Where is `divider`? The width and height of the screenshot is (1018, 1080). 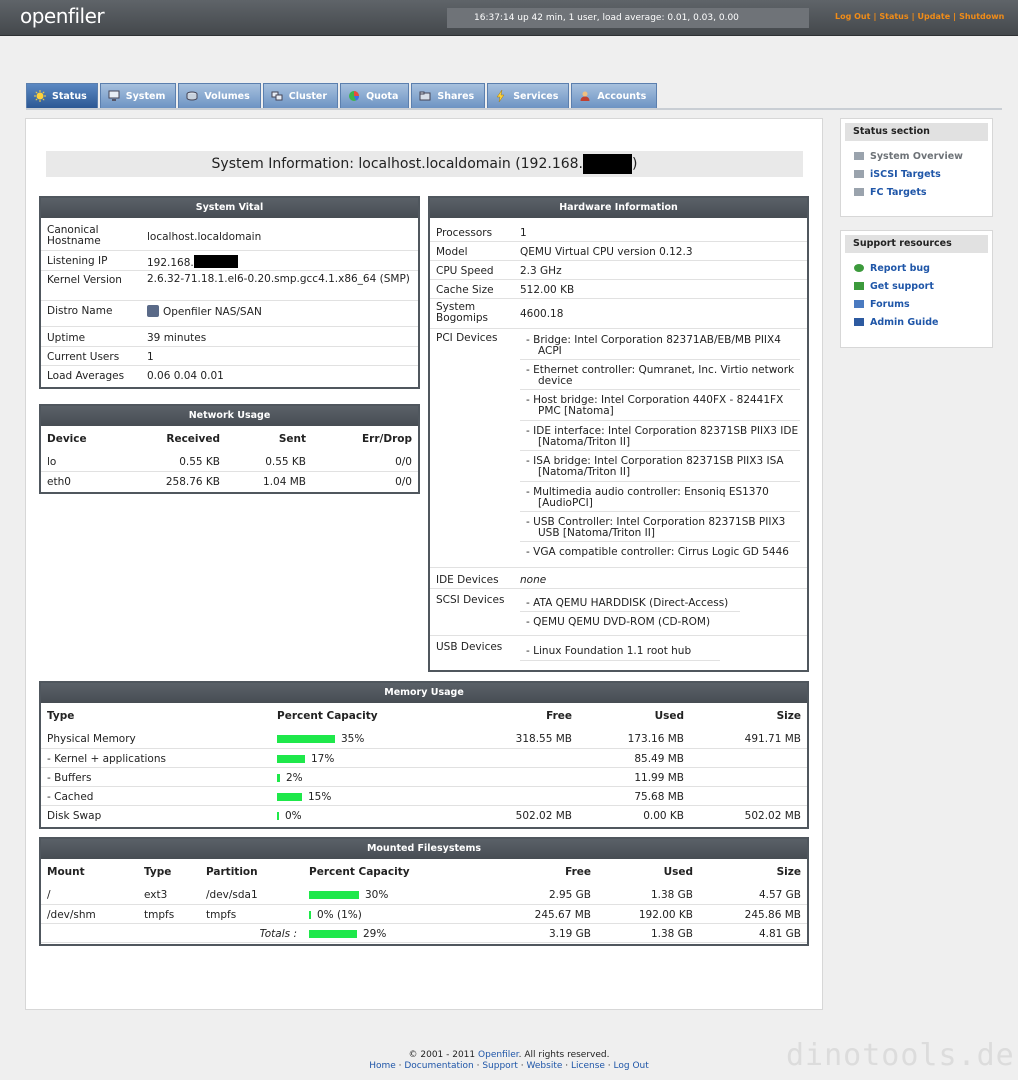
divider is located at coordinates (618, 588).